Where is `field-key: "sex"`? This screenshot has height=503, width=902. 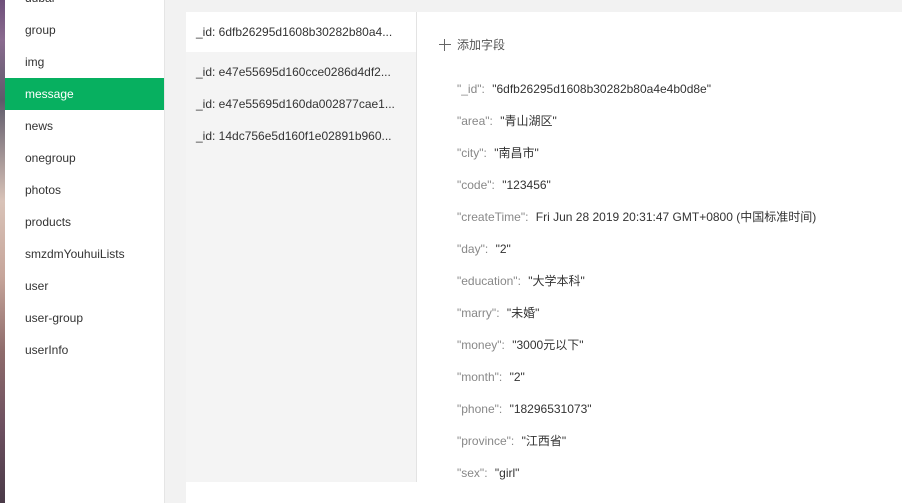
field-key: "sex" is located at coordinates (471, 473).